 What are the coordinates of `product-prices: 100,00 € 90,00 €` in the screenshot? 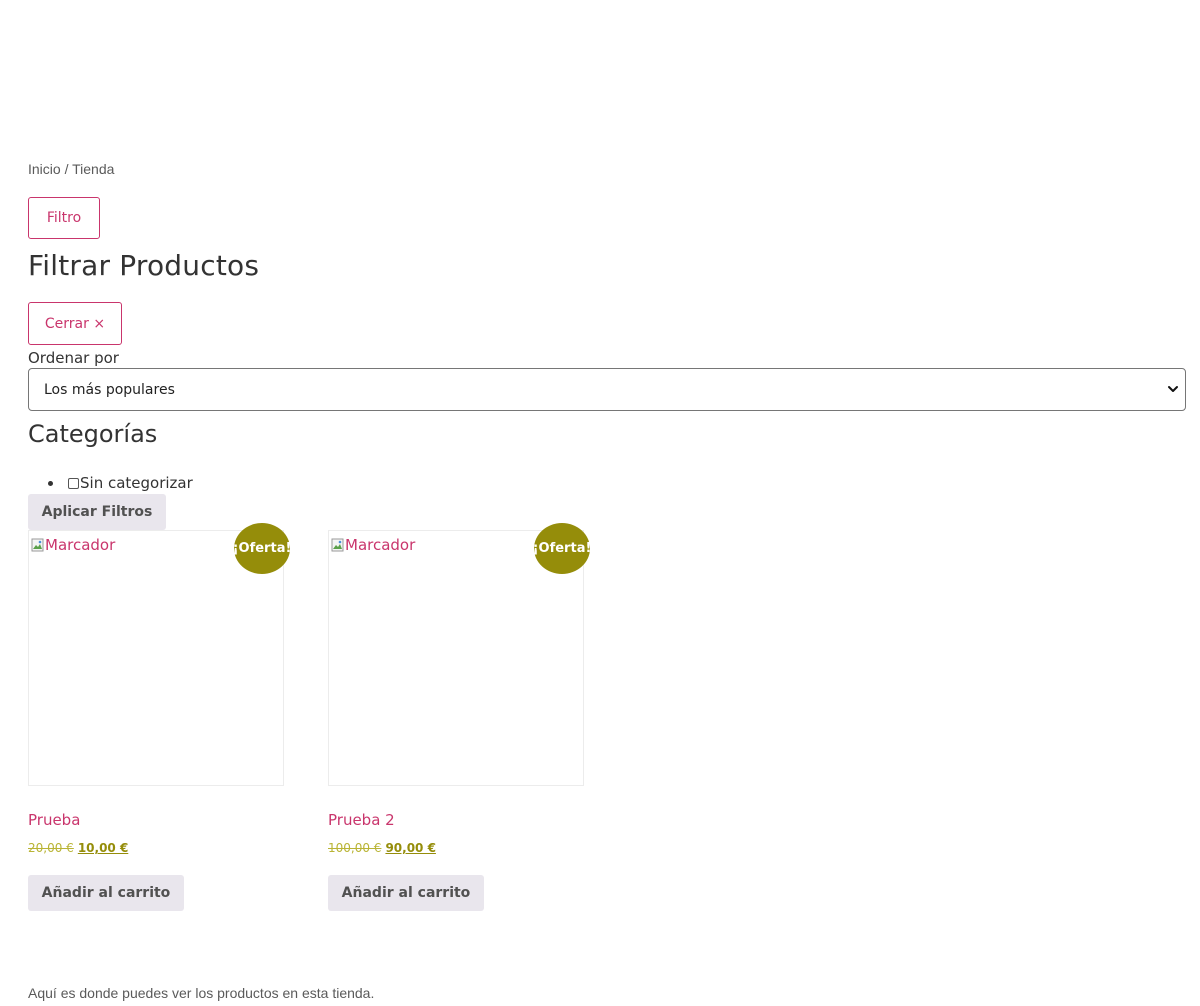 It's located at (382, 848).